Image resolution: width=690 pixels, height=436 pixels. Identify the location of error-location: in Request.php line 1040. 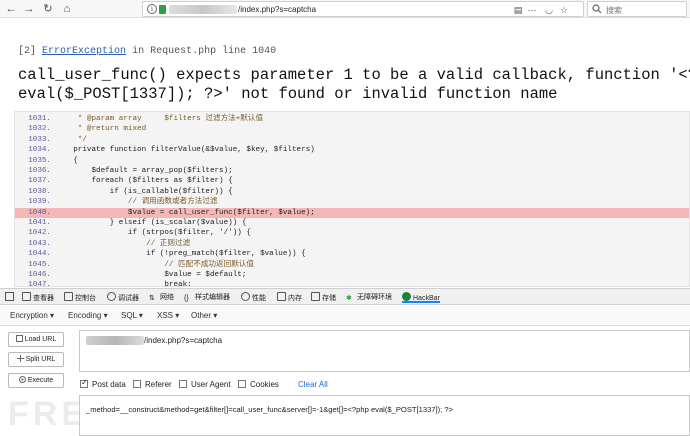
(204, 51).